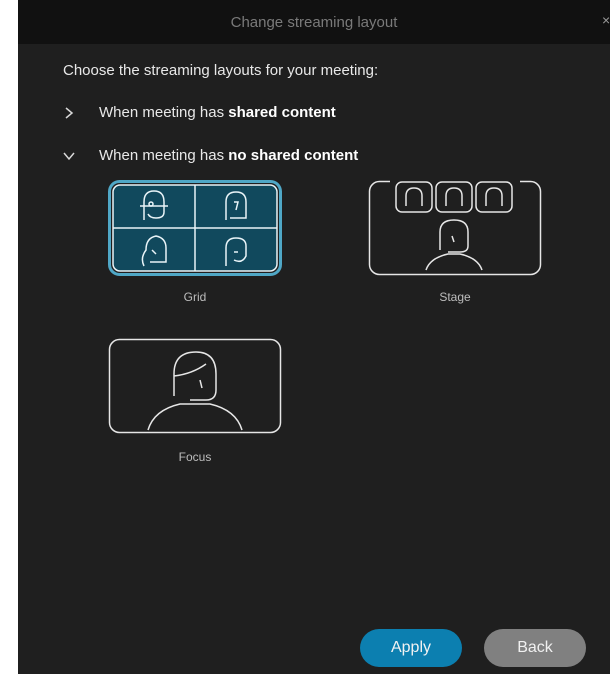  I want to click on close-icon: ×, so click(606, 20).